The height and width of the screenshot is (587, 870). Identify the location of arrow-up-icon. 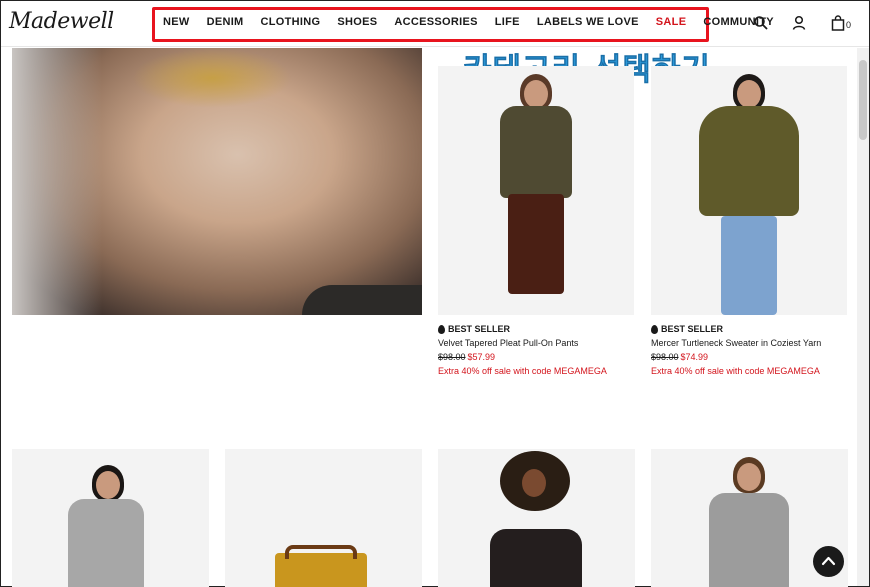
(828, 561).